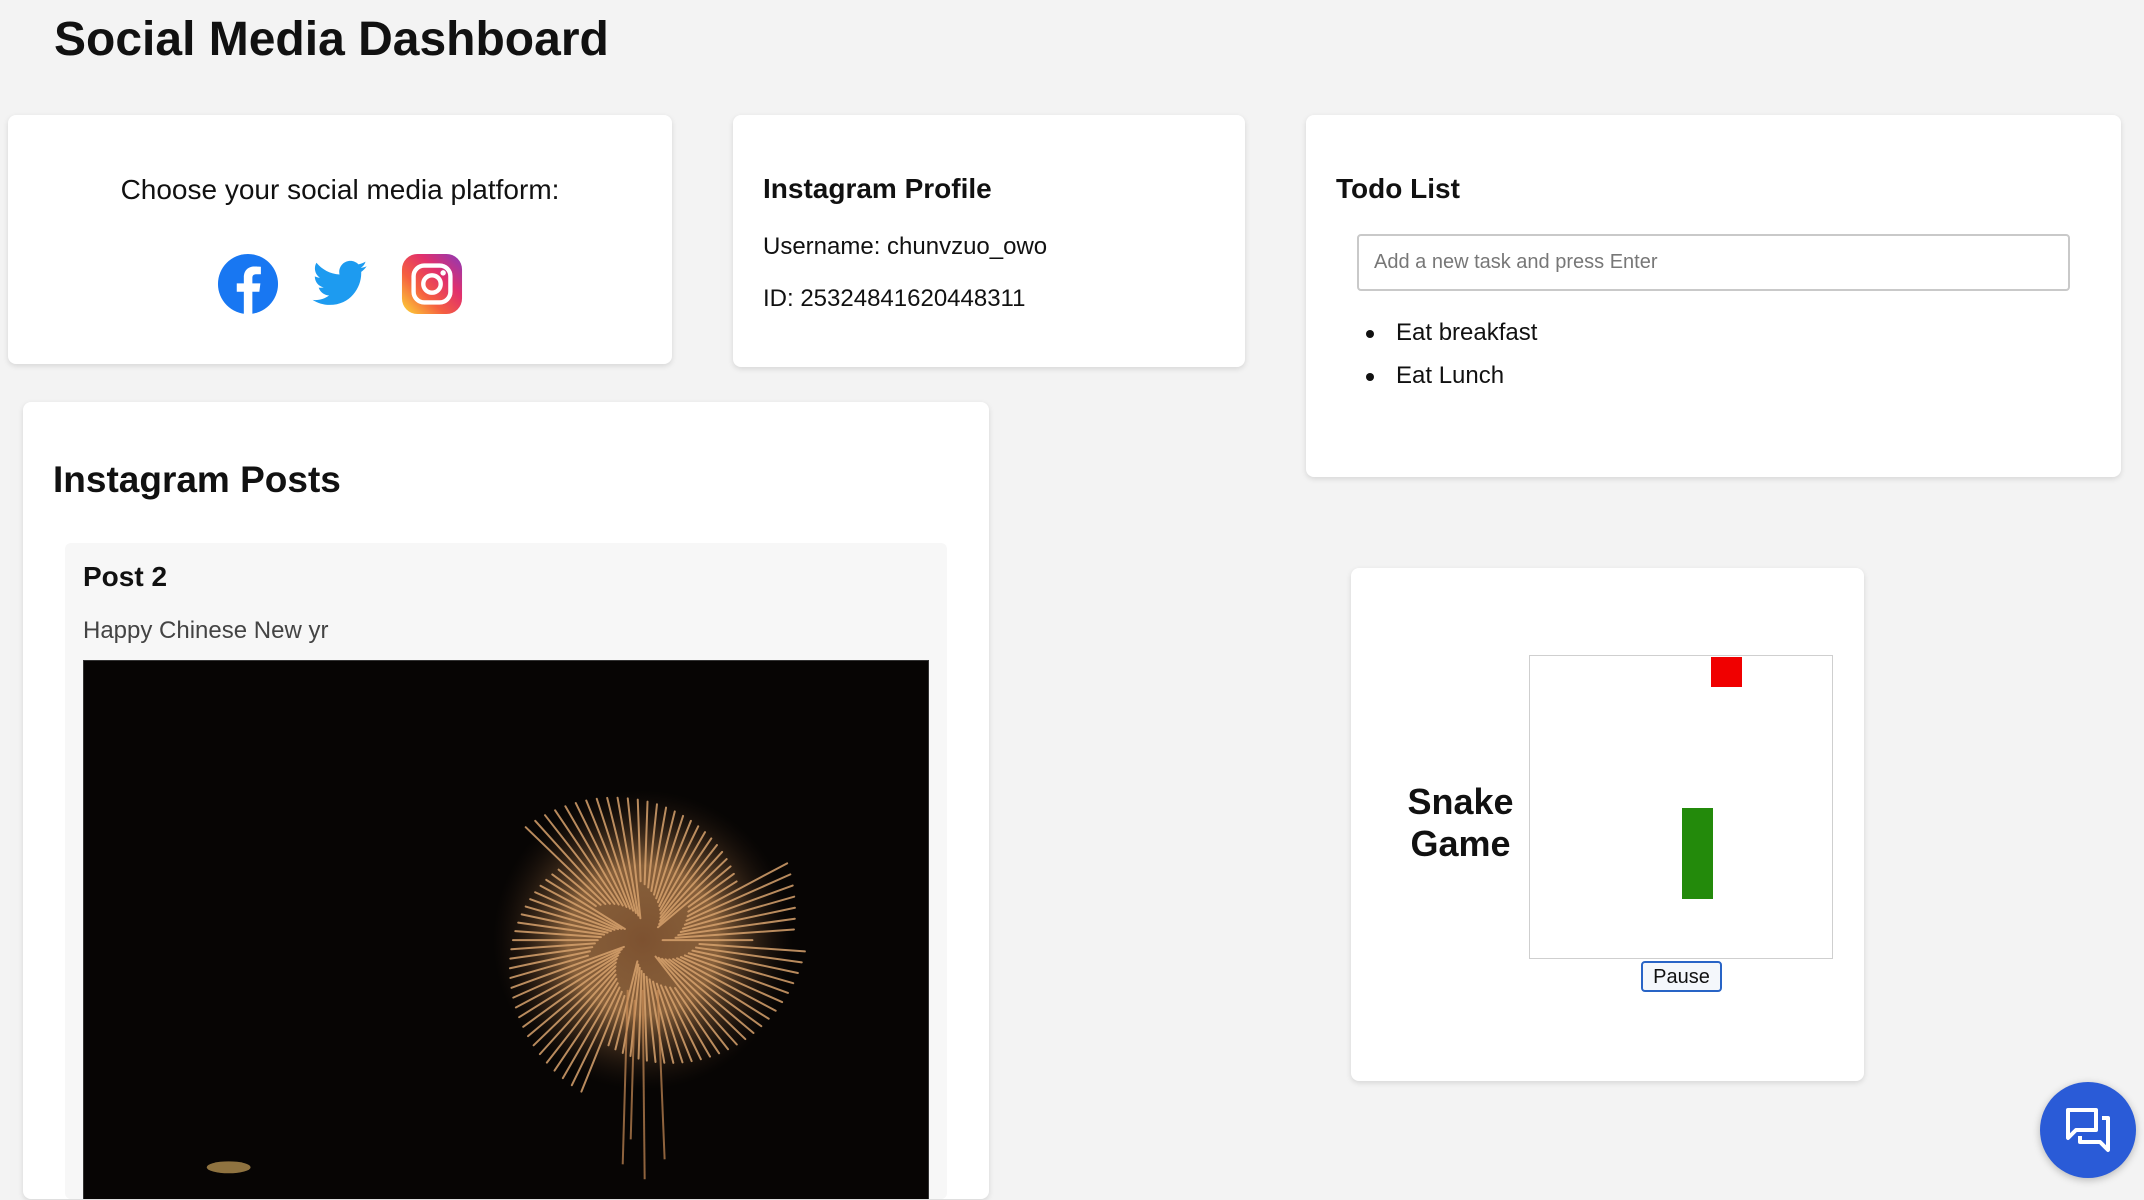  I want to click on platform-icons, so click(340, 284).